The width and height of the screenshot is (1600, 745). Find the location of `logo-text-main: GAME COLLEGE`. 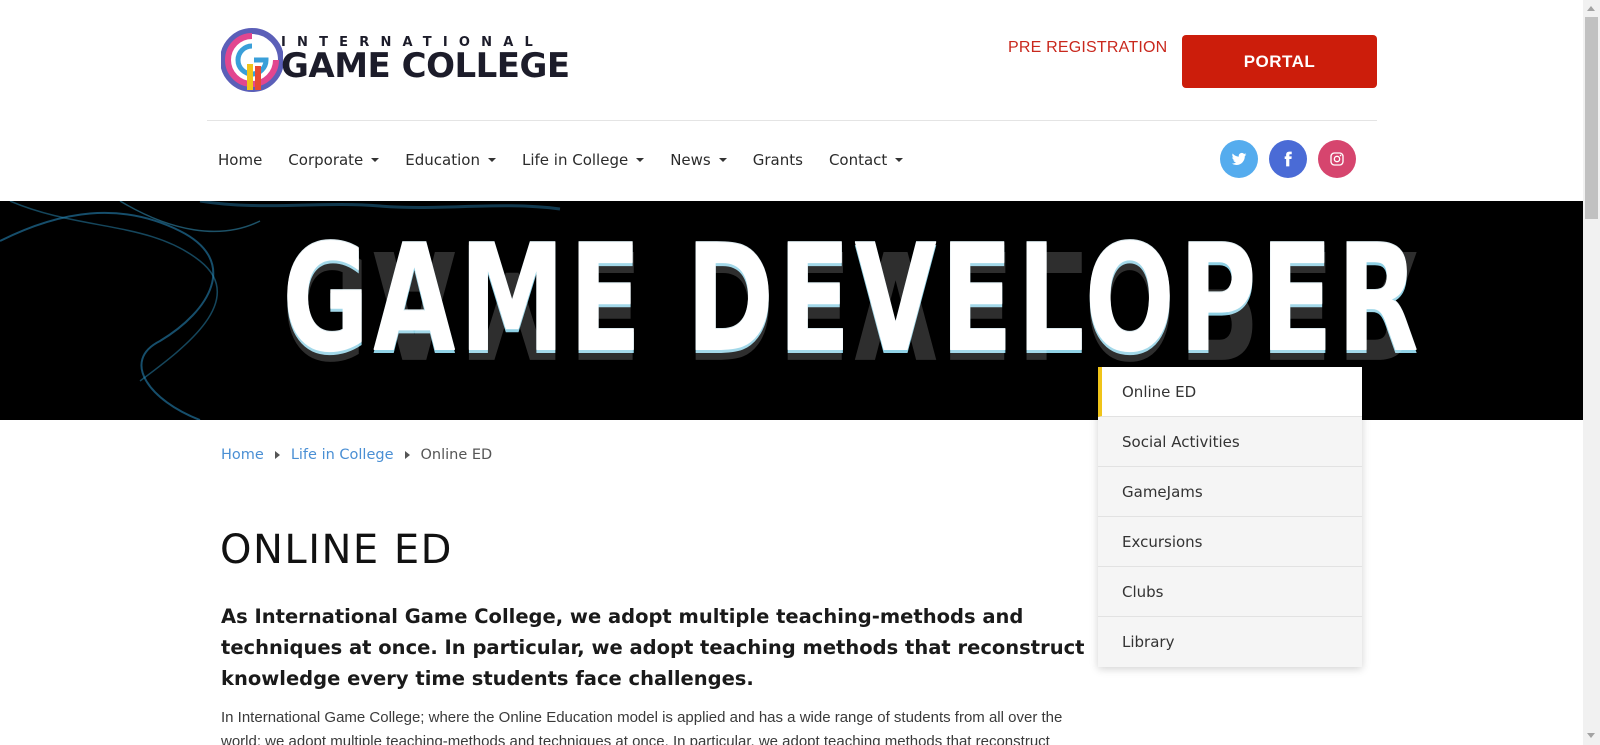

logo-text-main: GAME COLLEGE is located at coordinates (425, 66).